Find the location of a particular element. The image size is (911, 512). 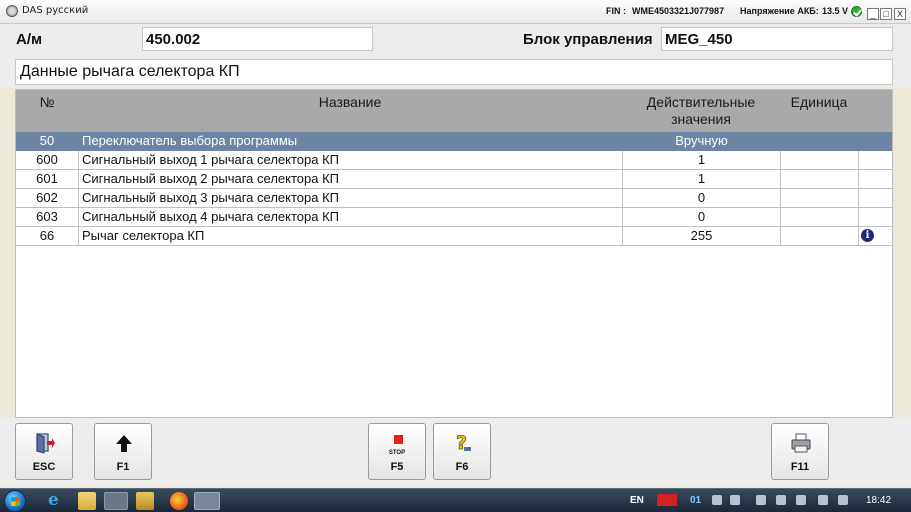

tray-network-icon is located at coordinates (801, 500).